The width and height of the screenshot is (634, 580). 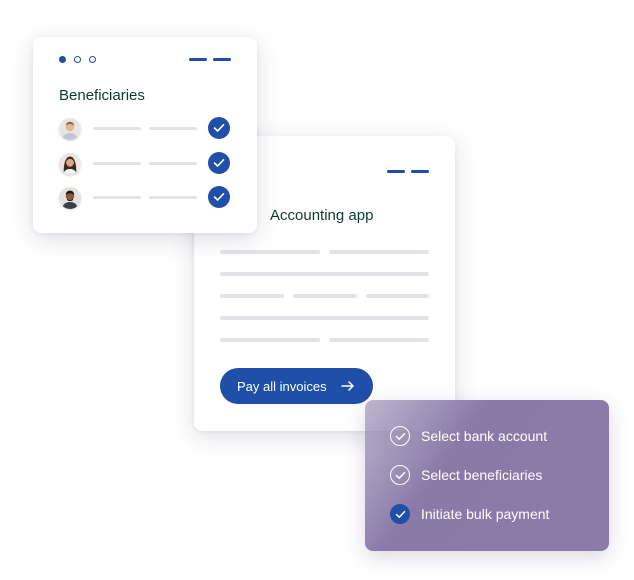 I want to click on arrow-right-icon, so click(x=348, y=387).